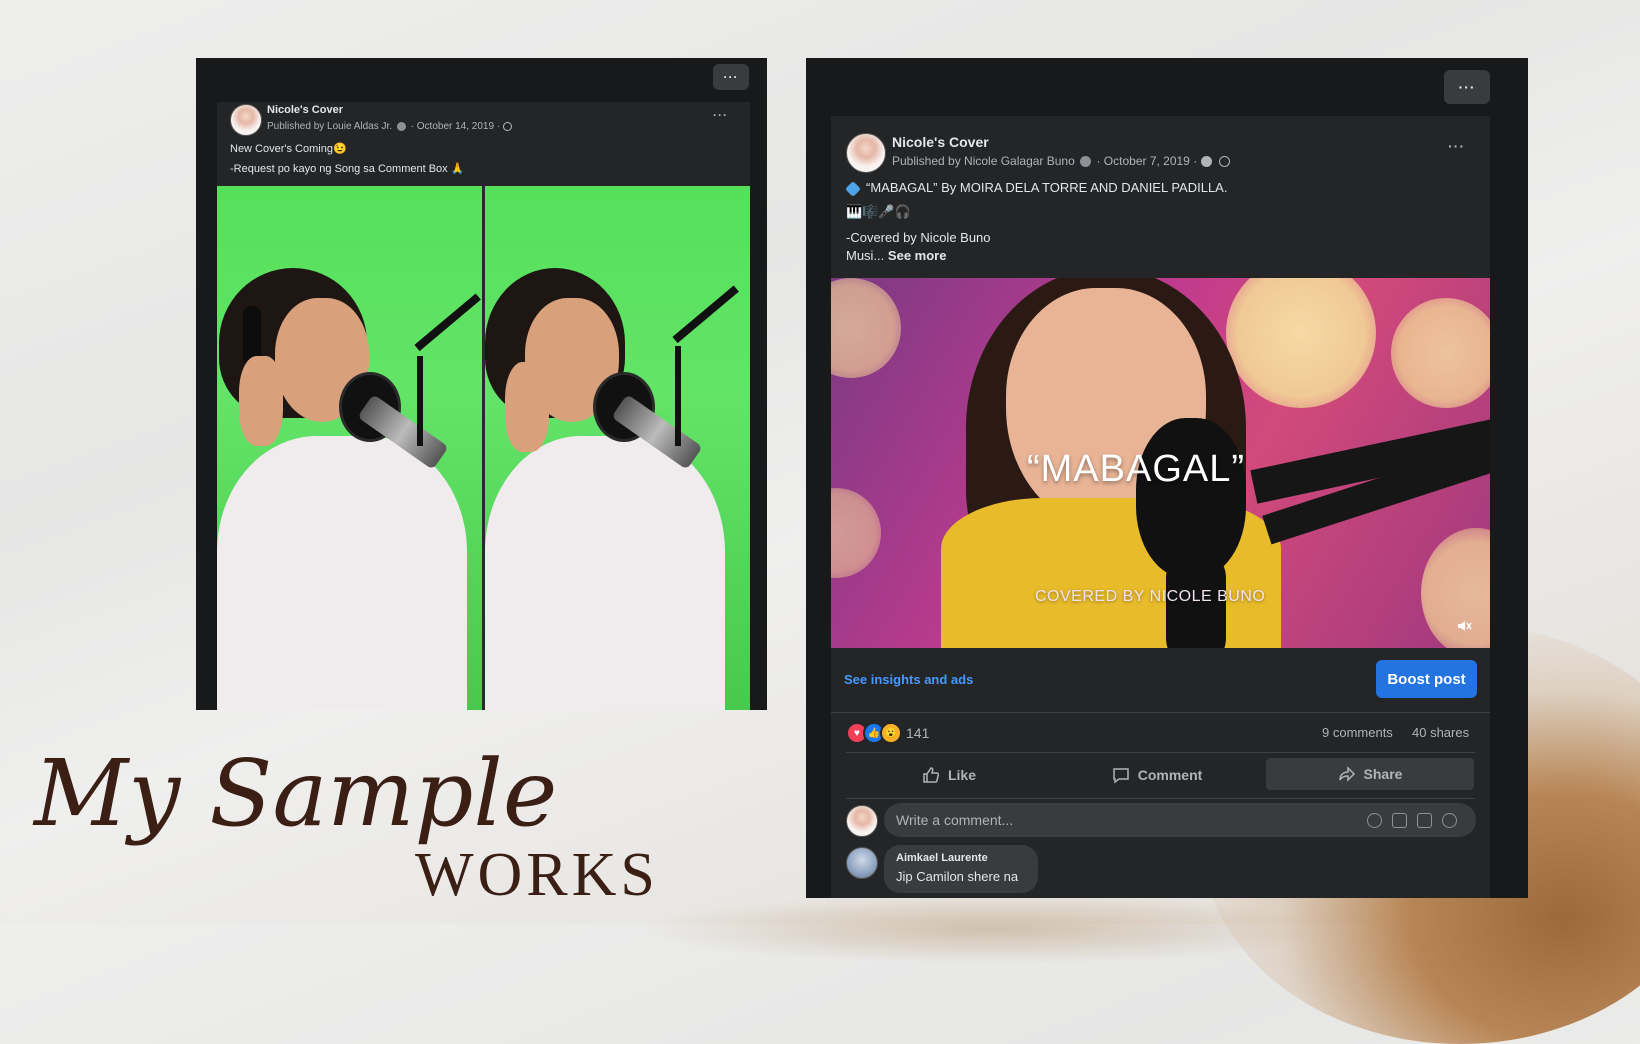  Describe the element at coordinates (1399, 820) in the screenshot. I see `camera-icon` at that location.